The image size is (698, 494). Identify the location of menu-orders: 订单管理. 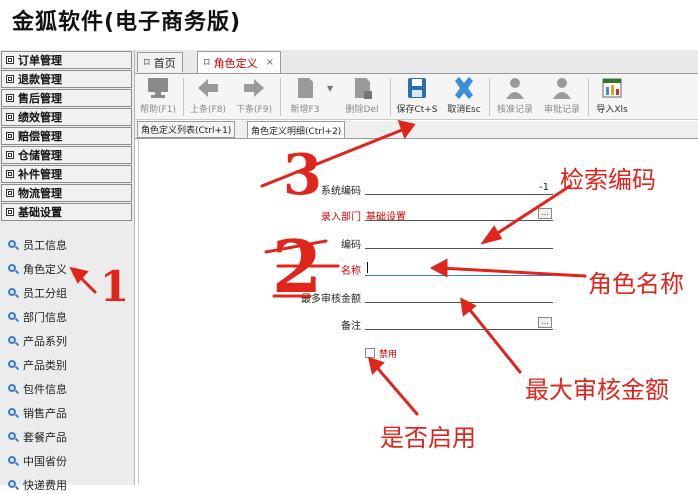
(66, 60).